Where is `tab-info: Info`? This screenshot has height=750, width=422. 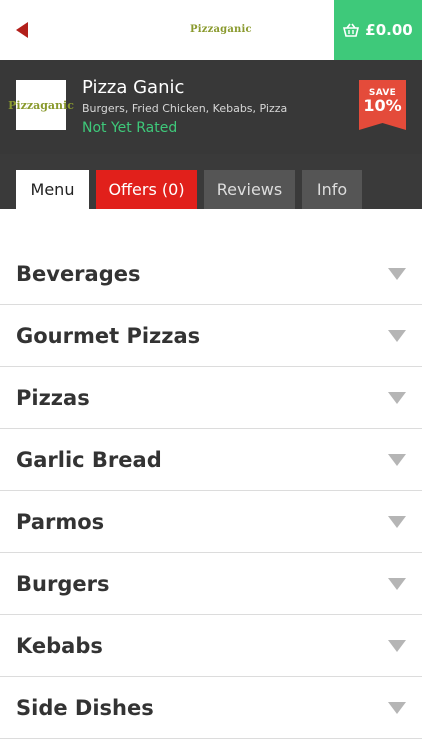
tab-info: Info is located at coordinates (332, 189).